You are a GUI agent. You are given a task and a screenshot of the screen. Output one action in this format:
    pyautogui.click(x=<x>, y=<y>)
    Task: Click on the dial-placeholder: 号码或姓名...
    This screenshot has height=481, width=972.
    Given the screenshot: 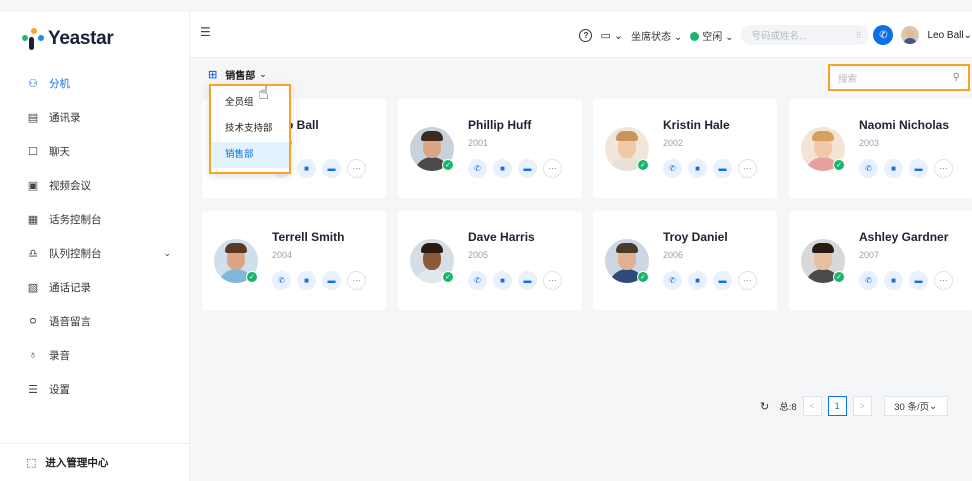 What is the action you would take?
    pyautogui.click(x=779, y=36)
    